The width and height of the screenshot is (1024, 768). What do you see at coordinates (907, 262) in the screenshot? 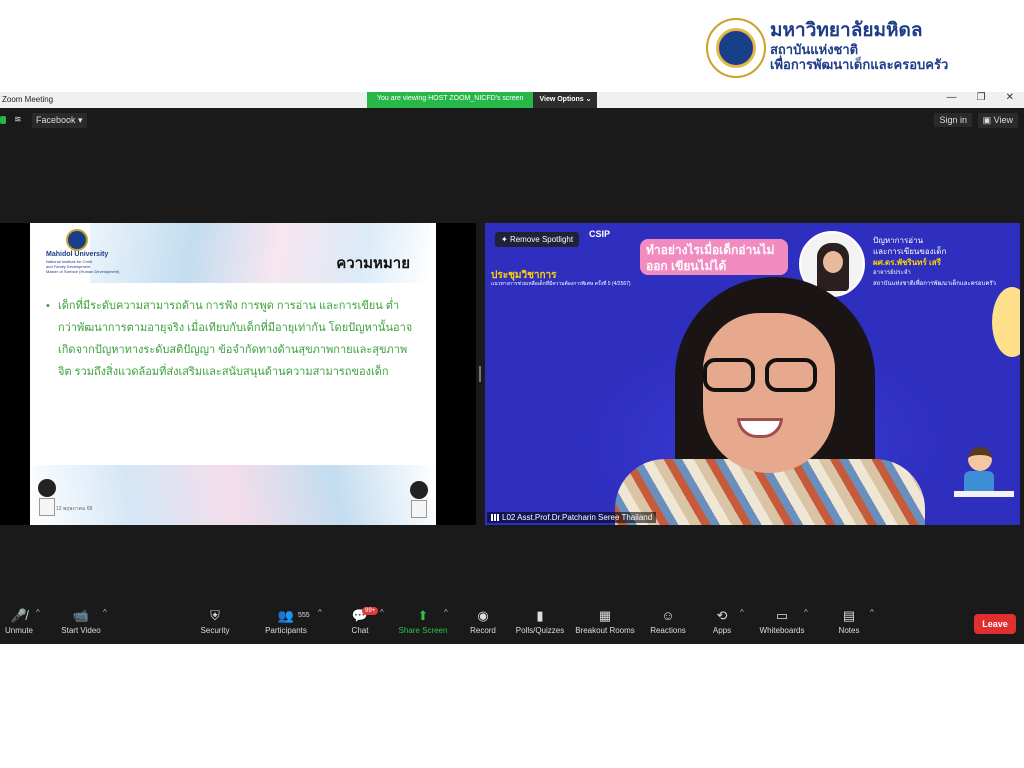
I see `speaker-name: ผศ.ดร.พัชรินทร์ เสรี` at bounding box center [907, 262].